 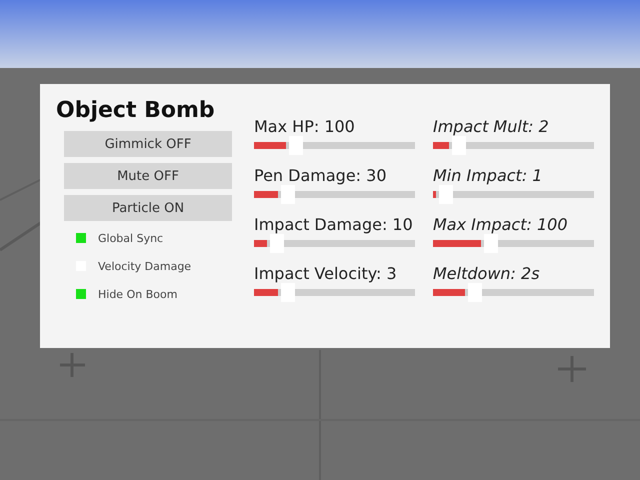 What do you see at coordinates (501, 224) in the screenshot?
I see `slider-label: Max Impact: 100` at bounding box center [501, 224].